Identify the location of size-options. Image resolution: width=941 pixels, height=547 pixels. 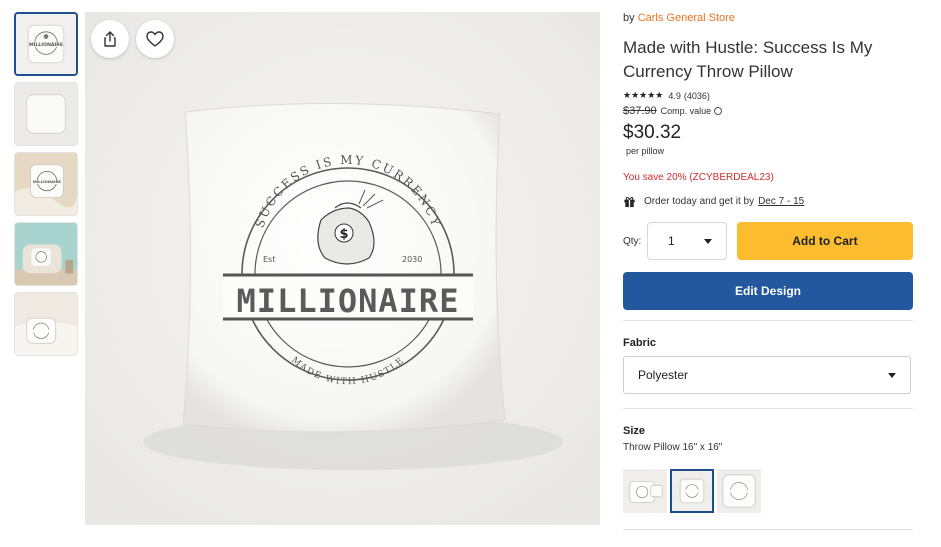
(768, 491).